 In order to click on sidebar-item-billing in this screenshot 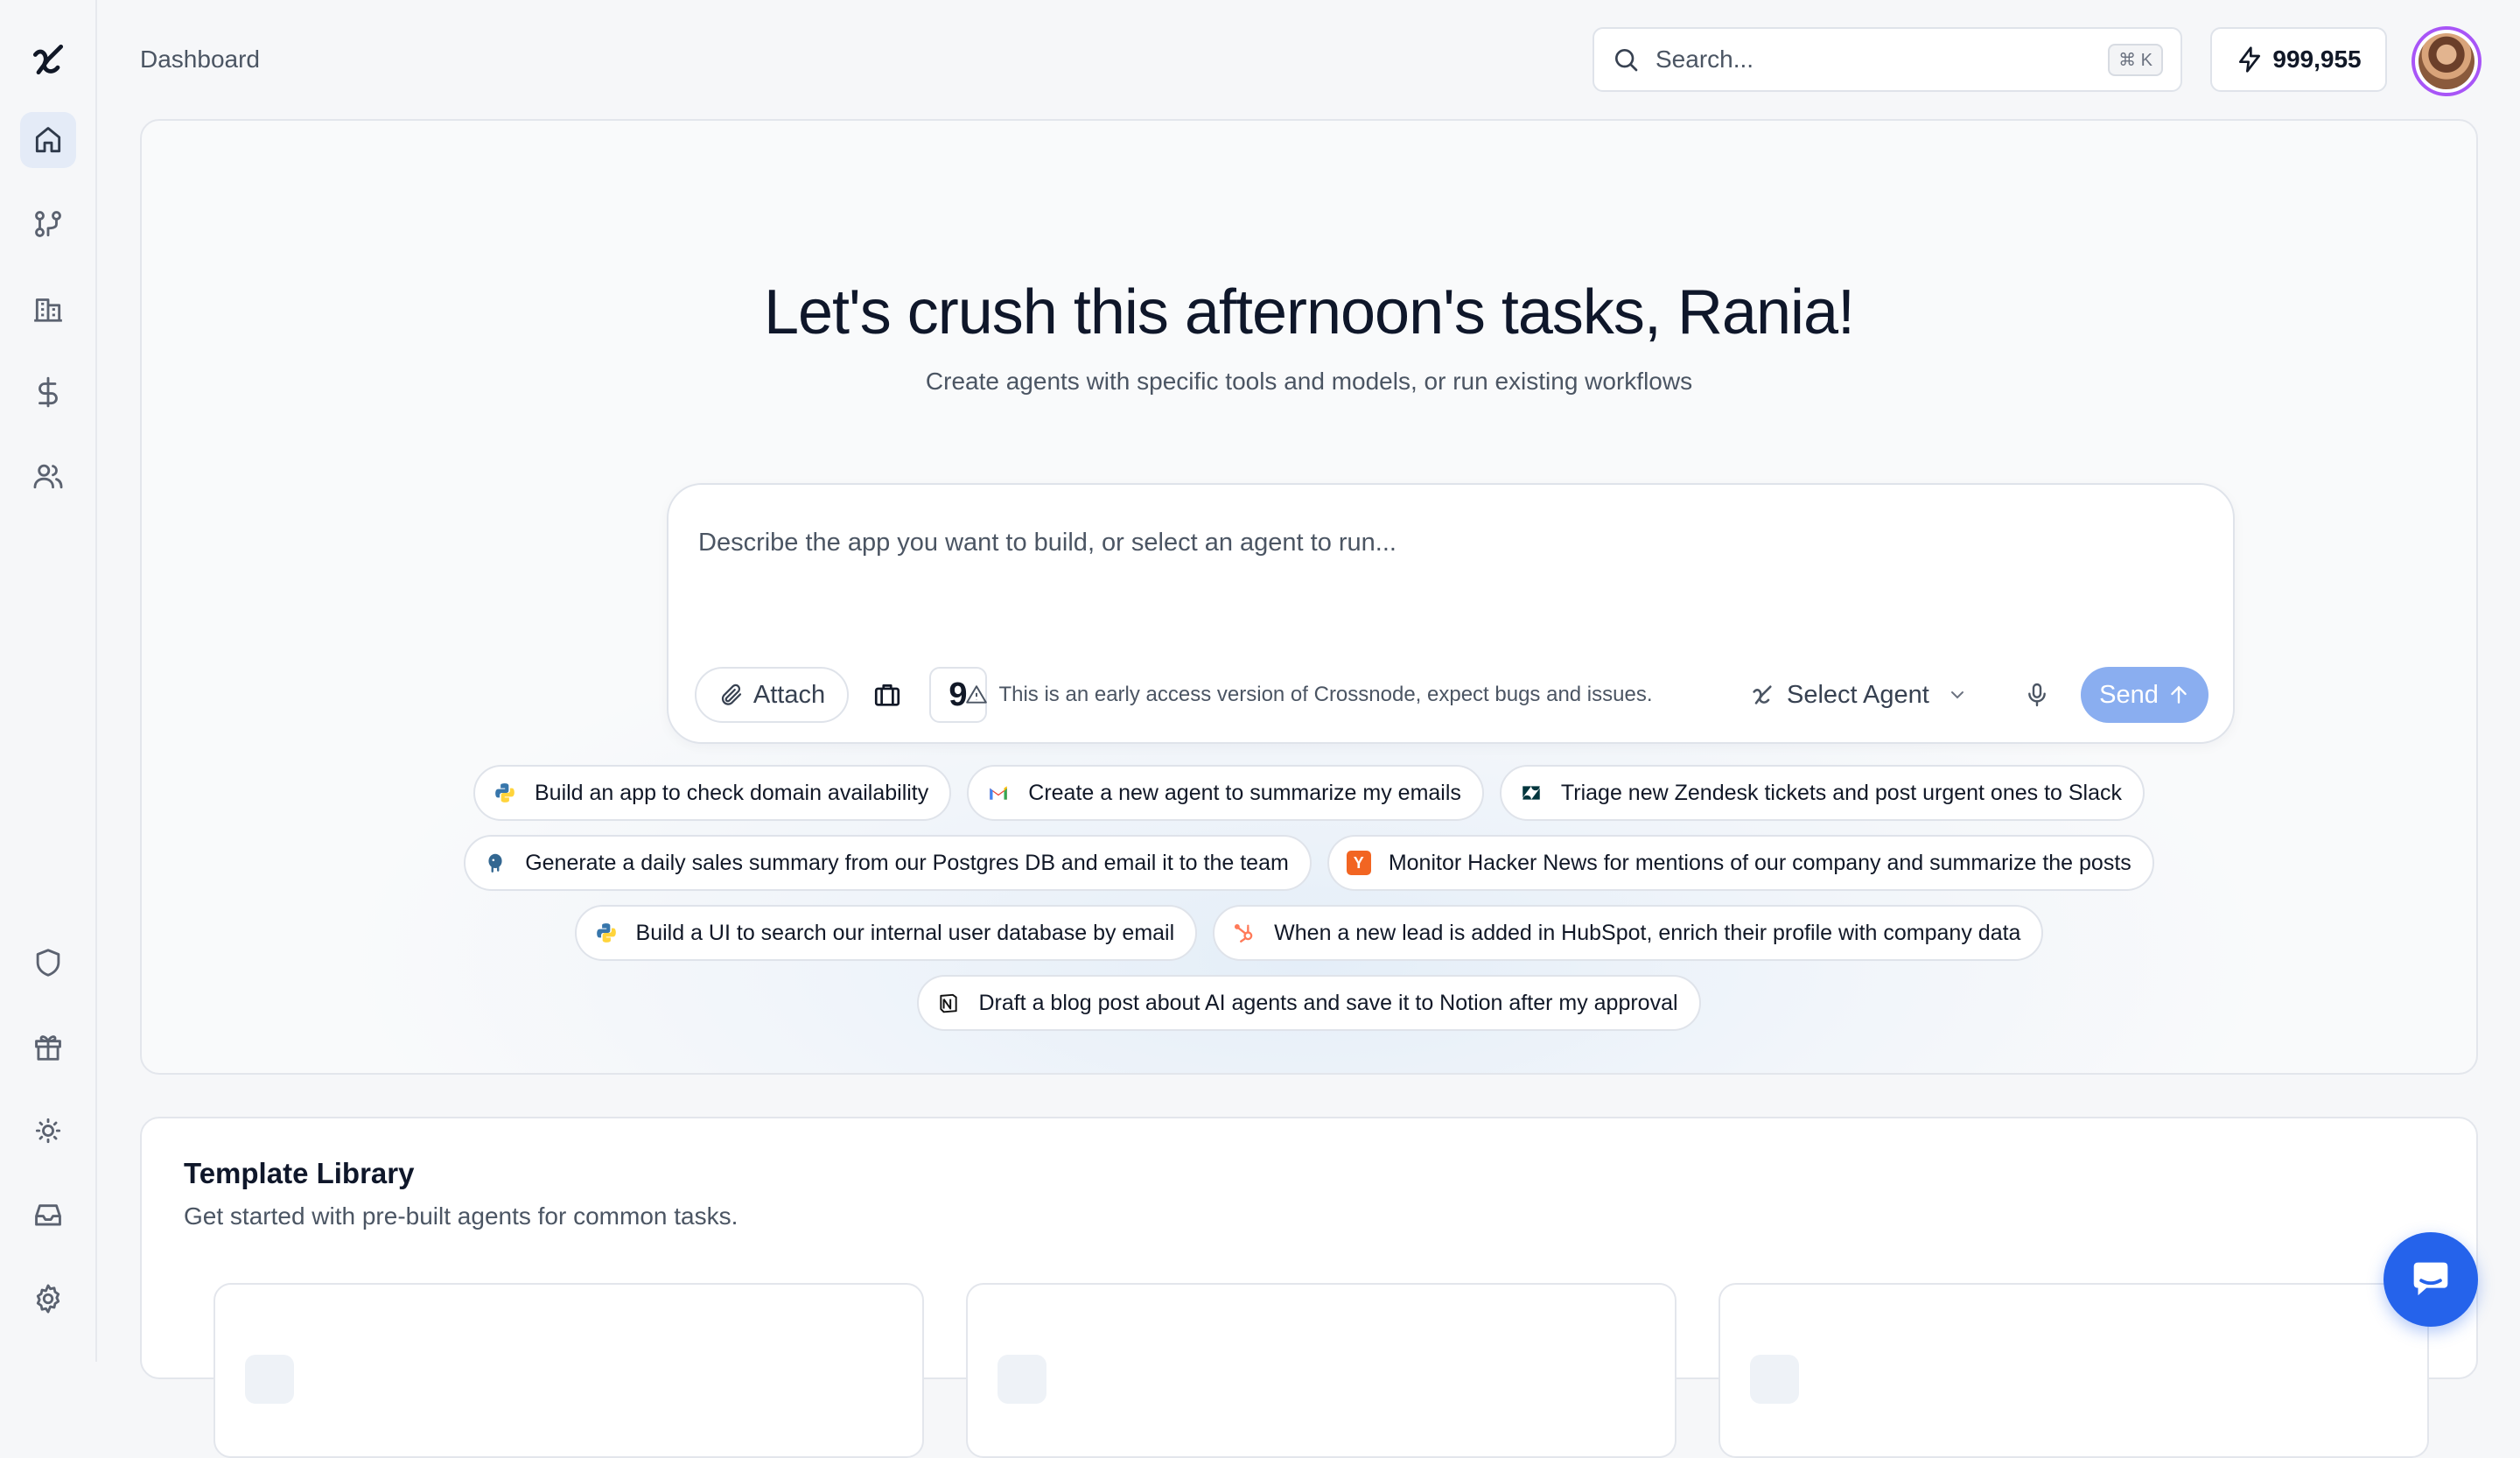, I will do `click(48, 392)`.